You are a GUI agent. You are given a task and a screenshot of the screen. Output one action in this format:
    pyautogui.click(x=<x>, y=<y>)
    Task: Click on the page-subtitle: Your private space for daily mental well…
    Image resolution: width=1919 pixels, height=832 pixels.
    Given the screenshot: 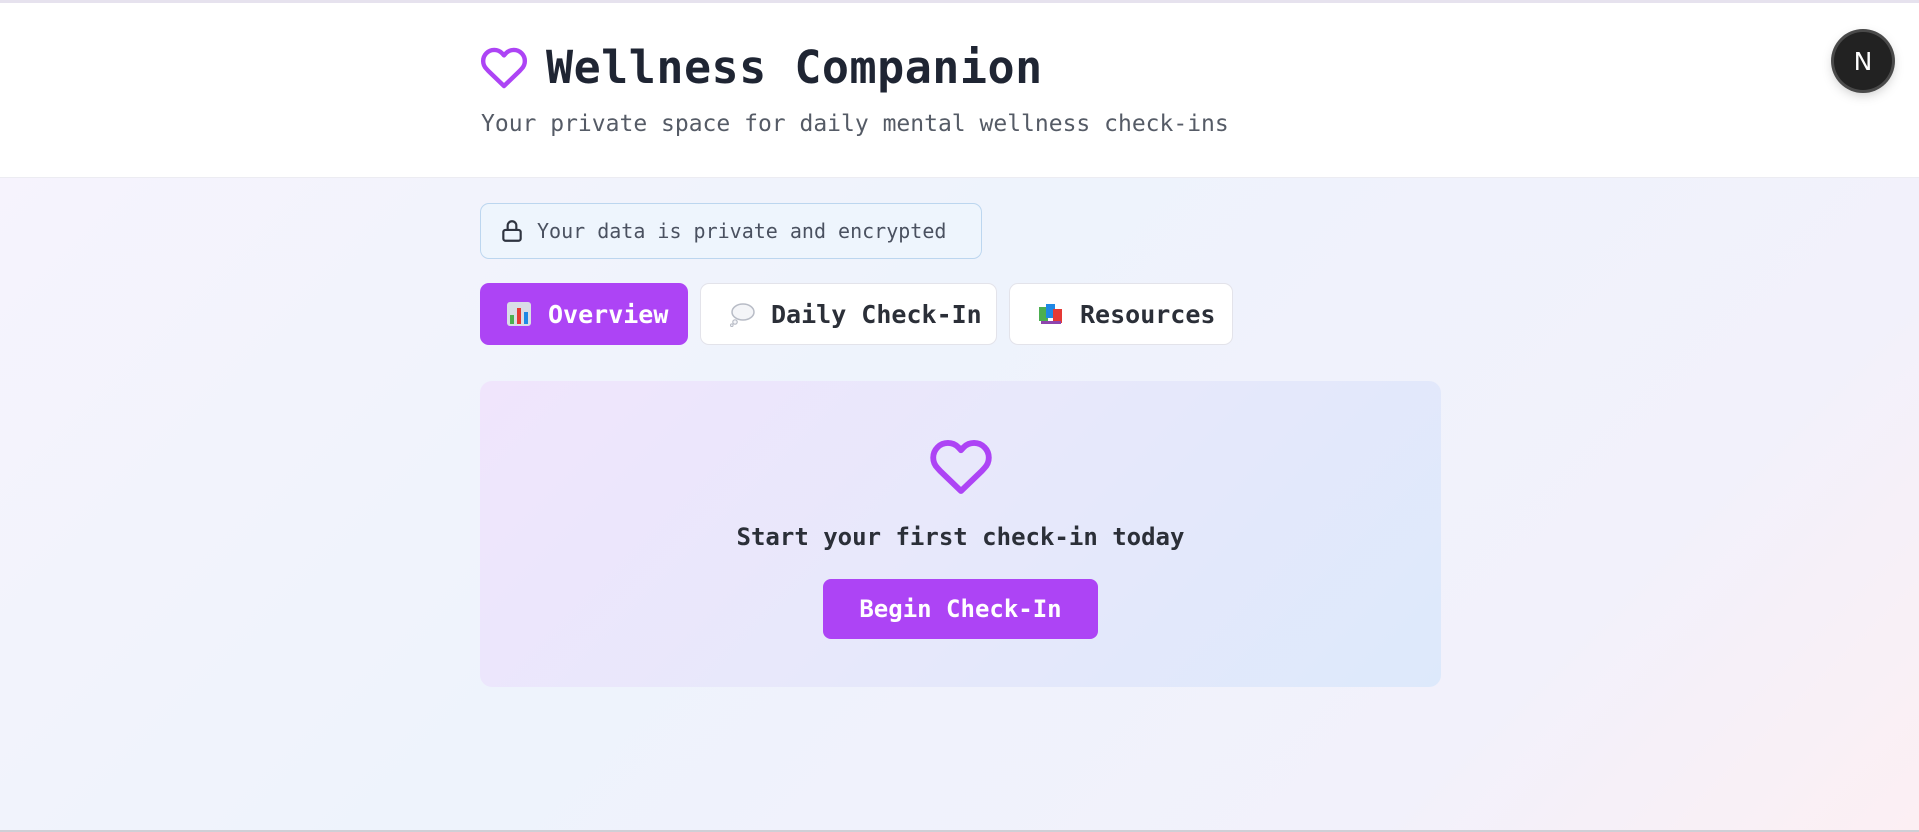 What is the action you would take?
    pyautogui.click(x=855, y=124)
    